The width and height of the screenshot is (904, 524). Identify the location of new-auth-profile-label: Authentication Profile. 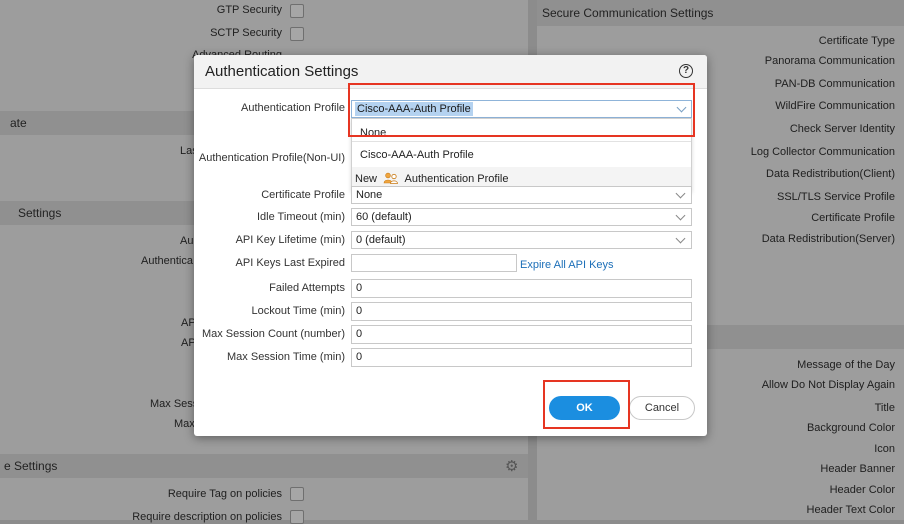
(456, 179).